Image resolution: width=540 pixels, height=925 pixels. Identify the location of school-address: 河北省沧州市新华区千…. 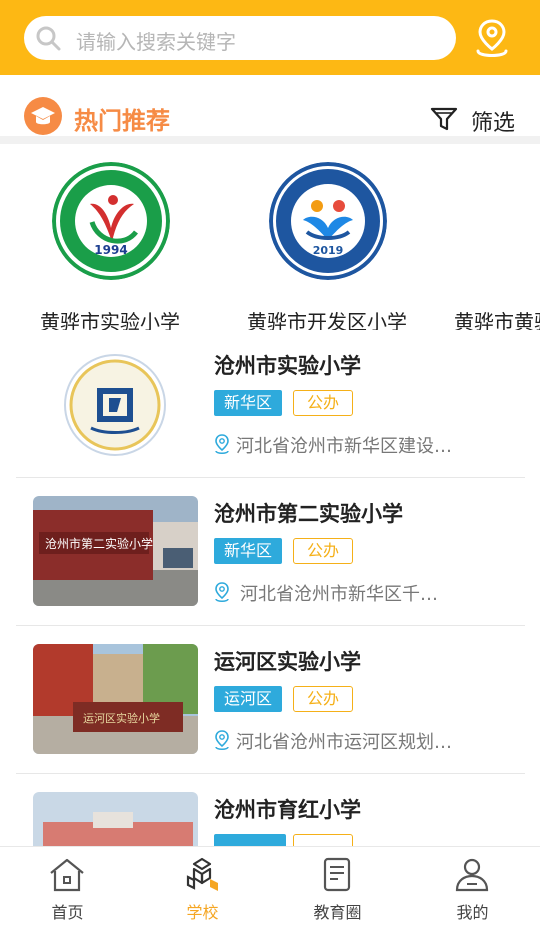
(339, 594).